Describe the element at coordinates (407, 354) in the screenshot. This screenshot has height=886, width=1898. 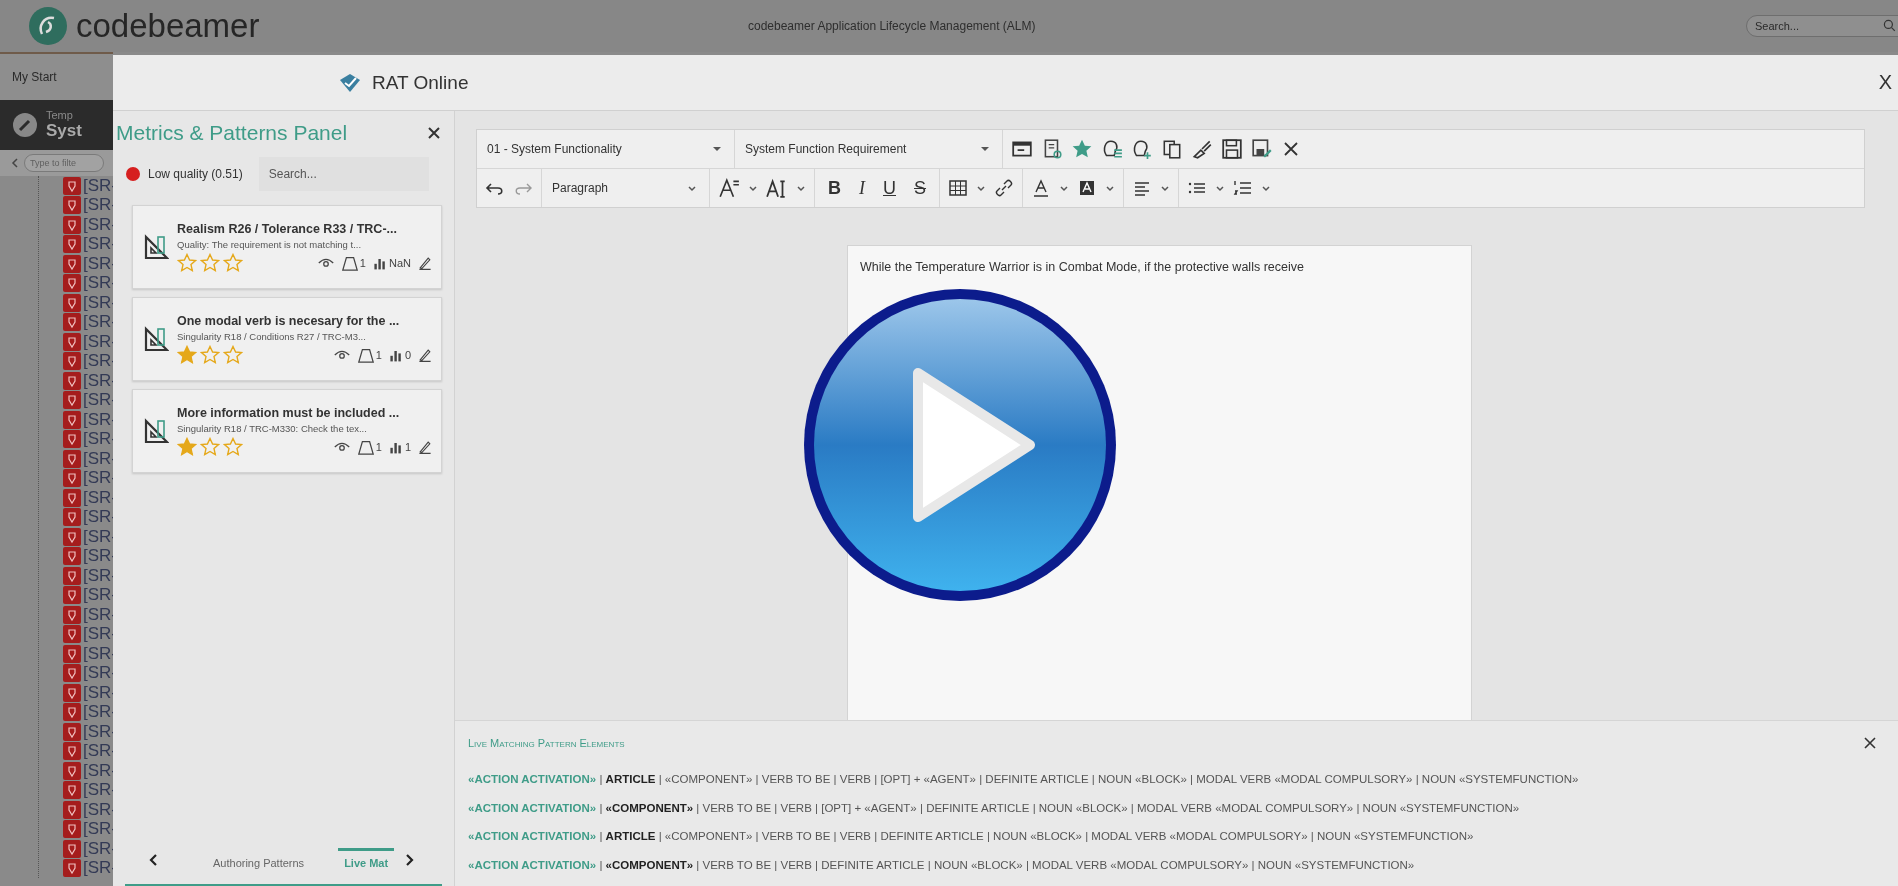
I see `score-value: 0` at that location.